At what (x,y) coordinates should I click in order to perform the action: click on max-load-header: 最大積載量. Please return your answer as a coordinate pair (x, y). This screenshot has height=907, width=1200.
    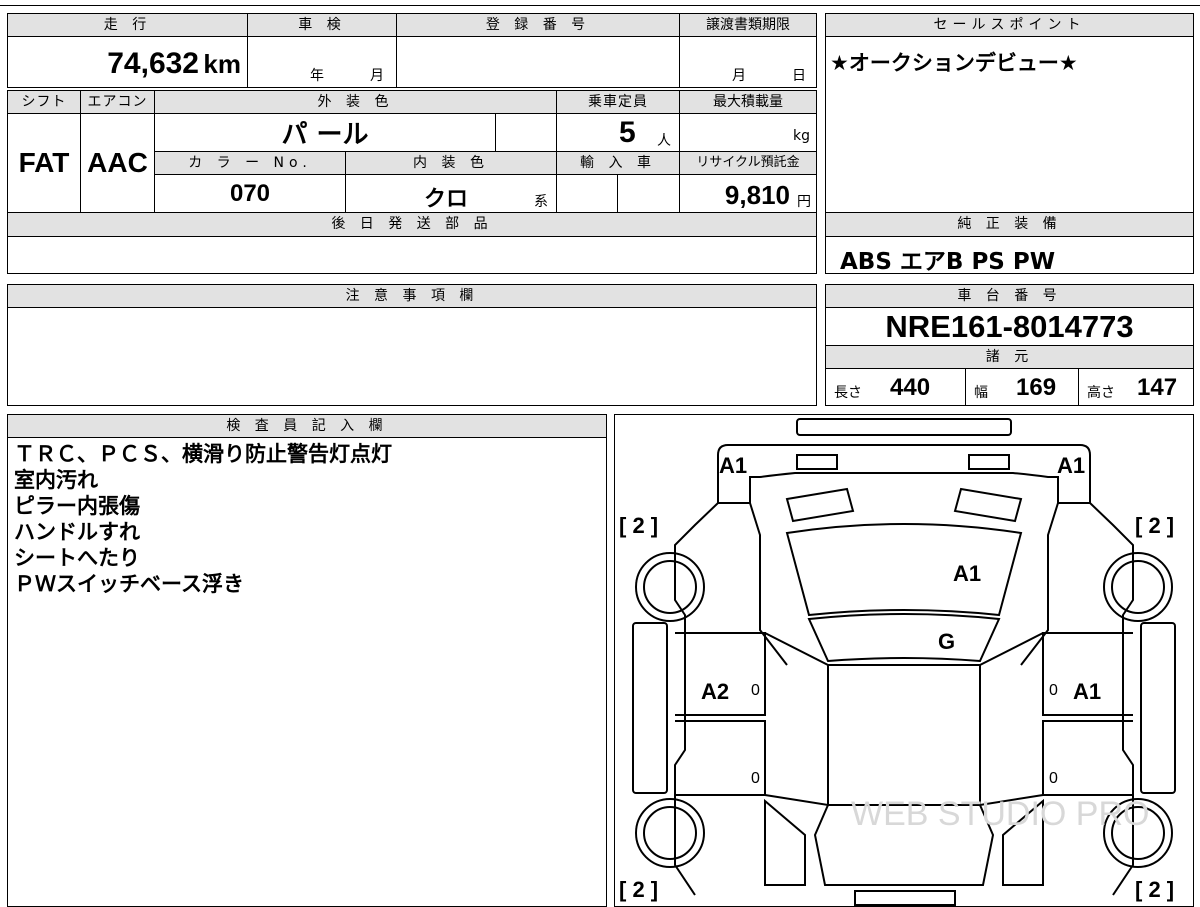
    Looking at the image, I should click on (748, 102).